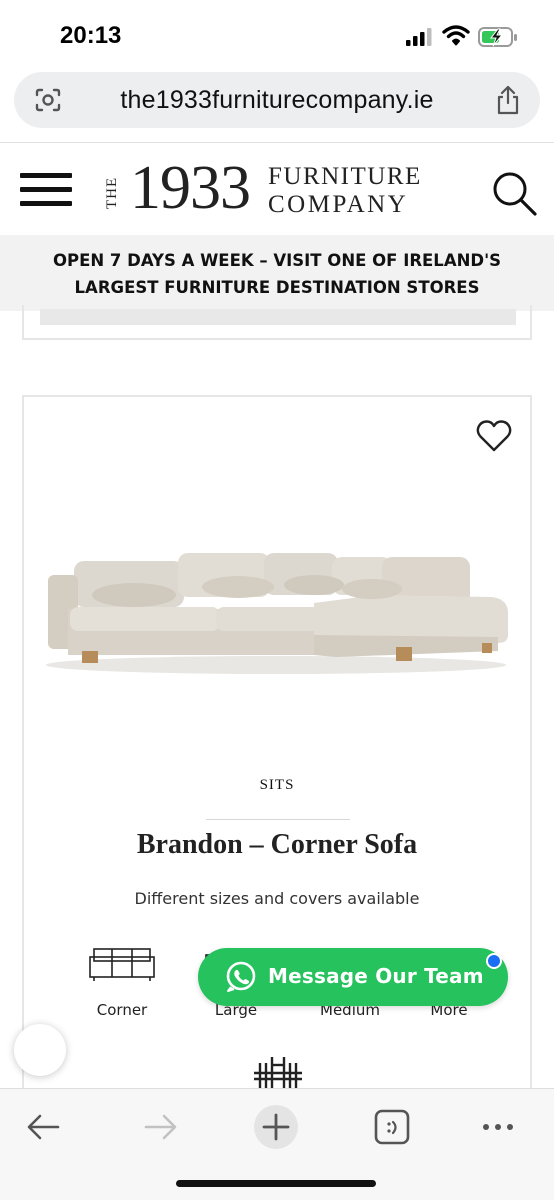  What do you see at coordinates (122, 1010) in the screenshot?
I see `size-label-corner: Corner` at bounding box center [122, 1010].